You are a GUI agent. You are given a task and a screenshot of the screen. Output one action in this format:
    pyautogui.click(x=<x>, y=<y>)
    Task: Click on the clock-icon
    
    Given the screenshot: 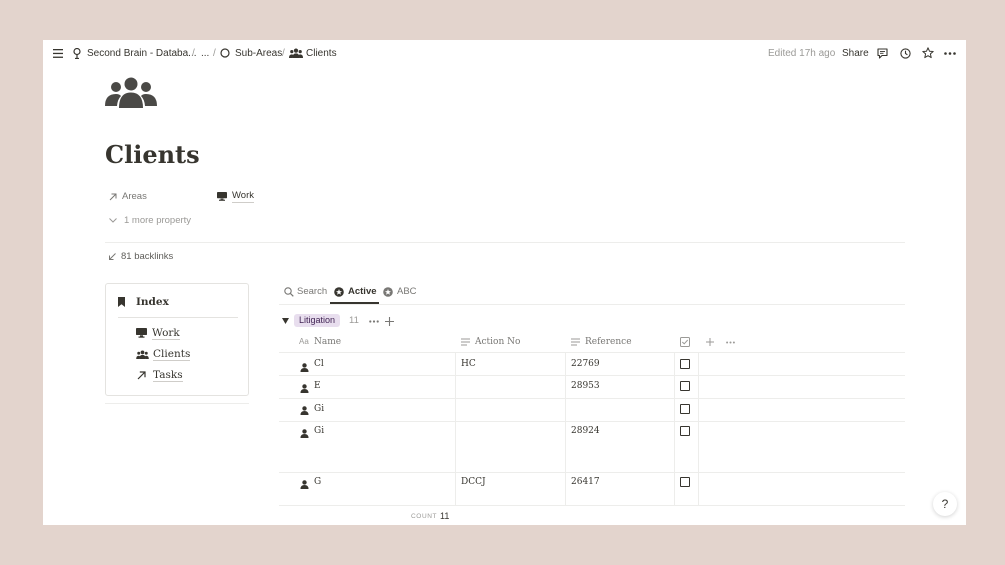 What is the action you would take?
    pyautogui.click(x=905, y=53)
    